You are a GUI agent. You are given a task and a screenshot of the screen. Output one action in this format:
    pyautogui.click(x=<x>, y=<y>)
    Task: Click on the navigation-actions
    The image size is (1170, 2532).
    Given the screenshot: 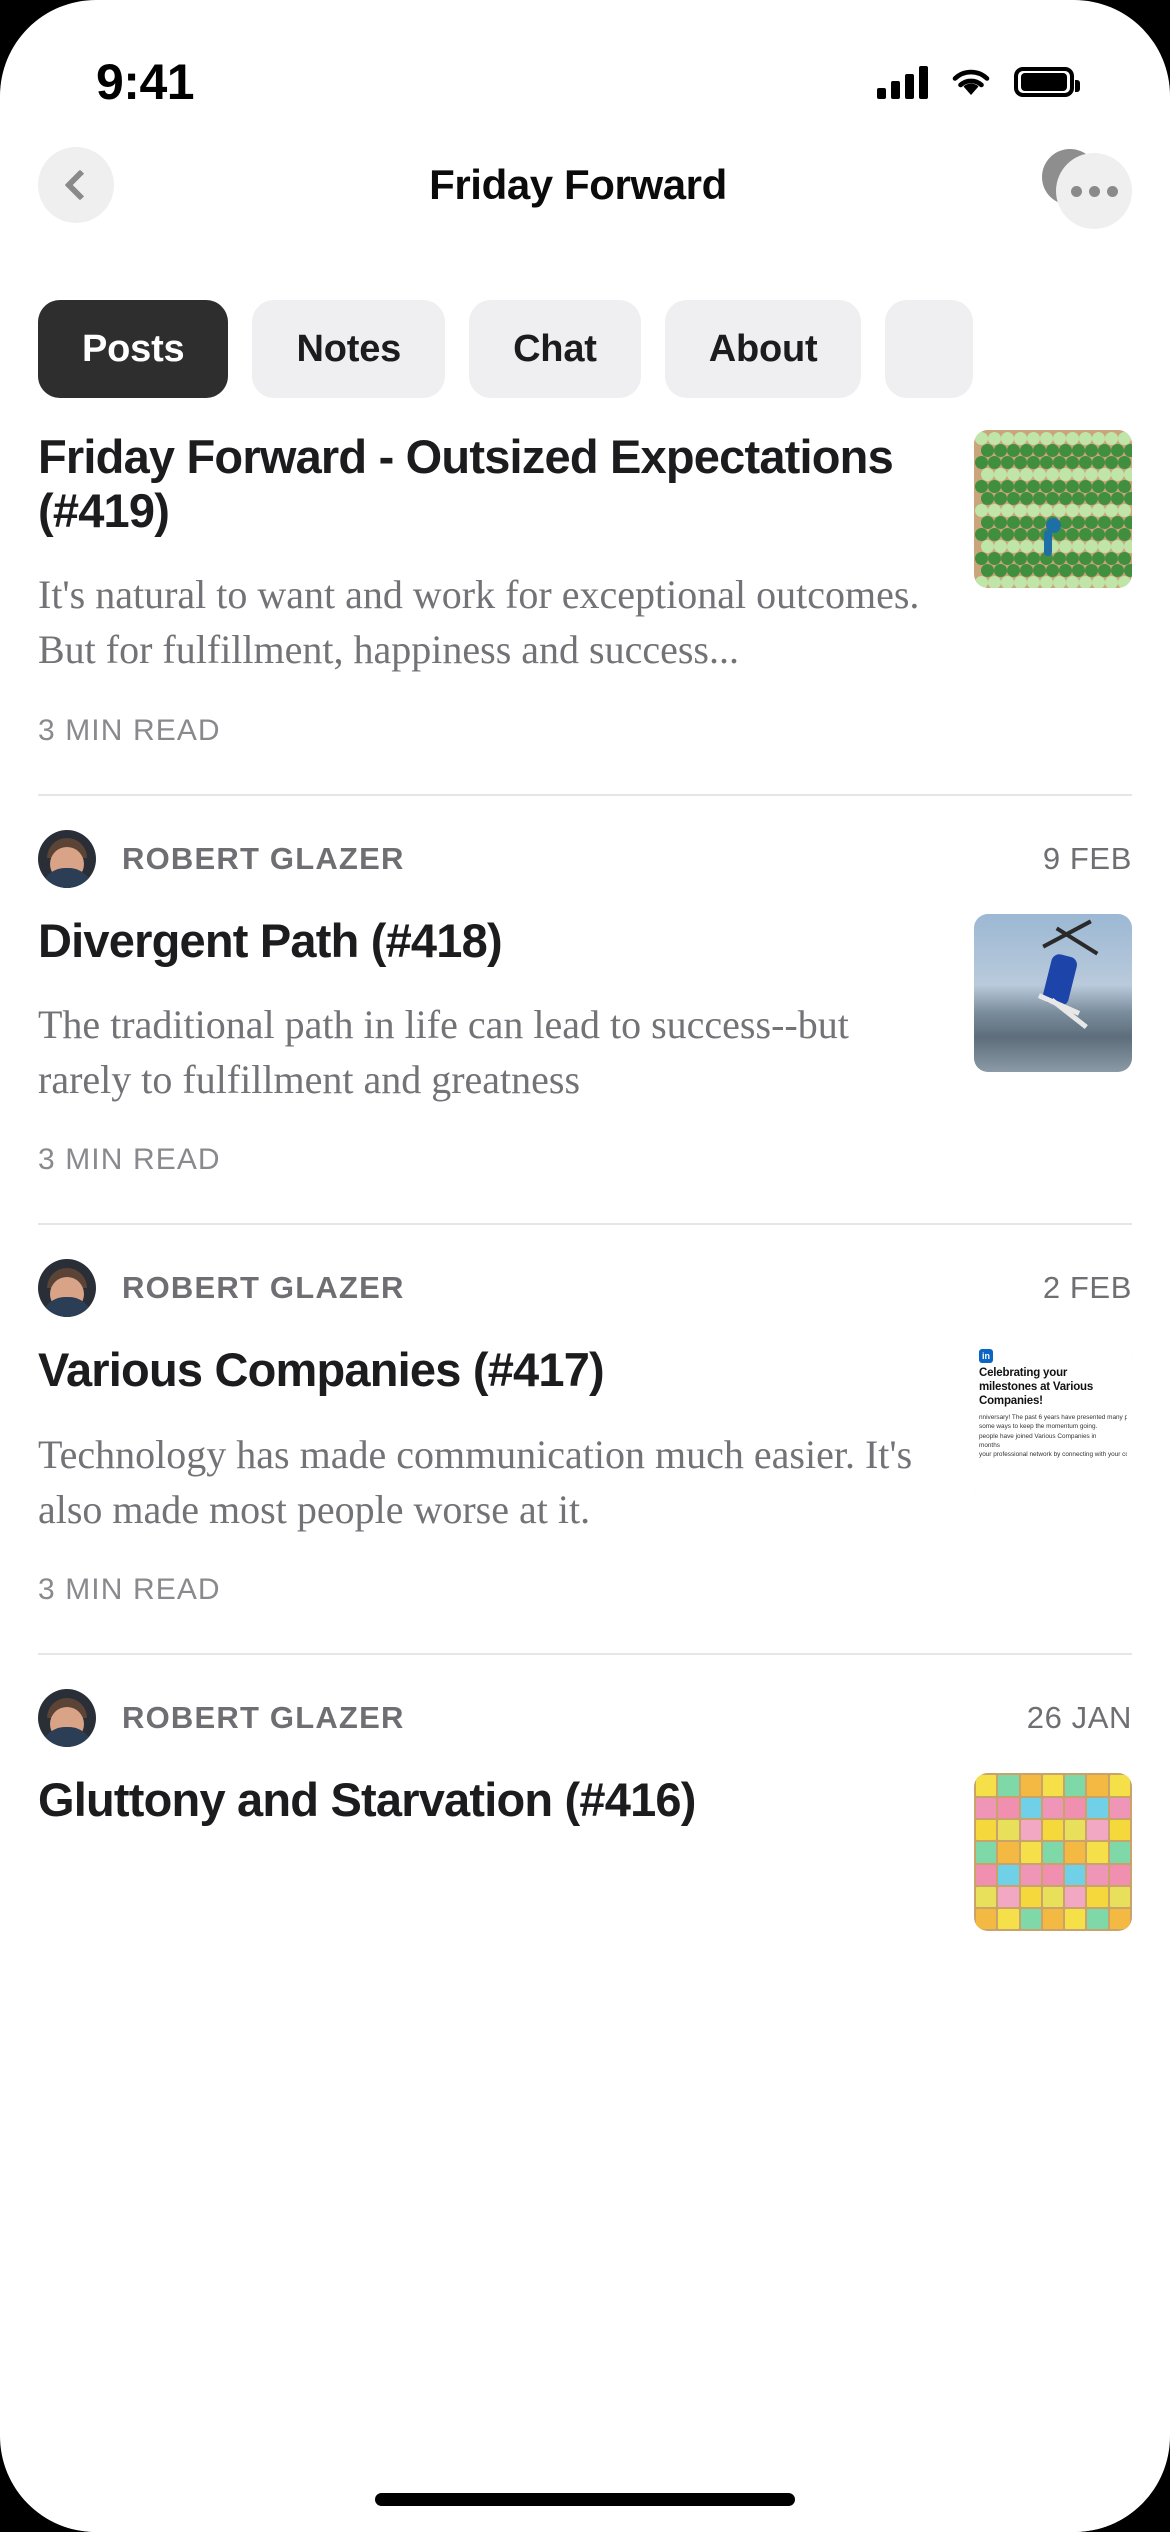 What is the action you would take?
    pyautogui.click(x=1087, y=188)
    